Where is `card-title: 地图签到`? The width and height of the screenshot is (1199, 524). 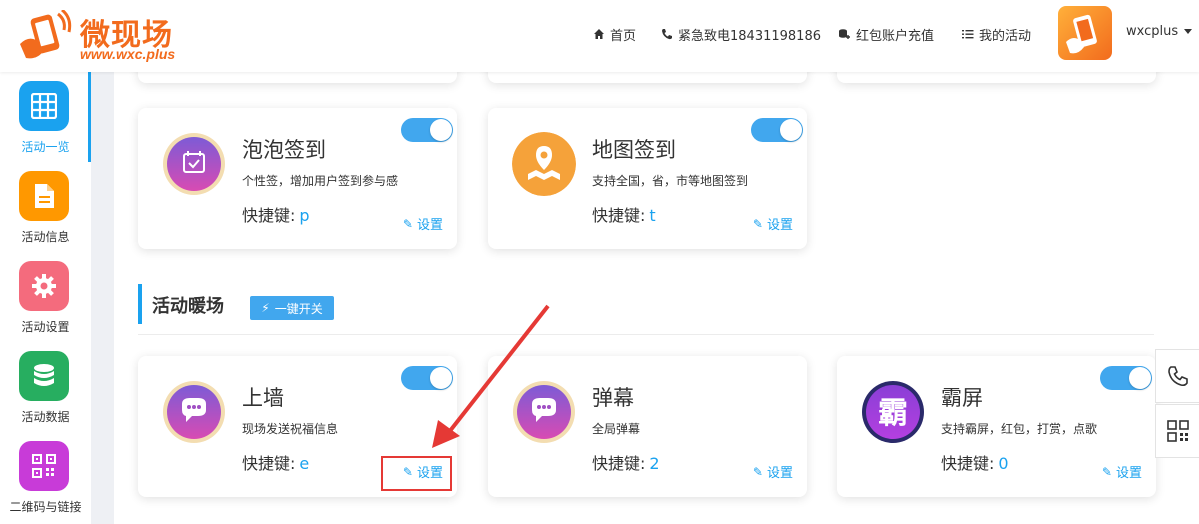
card-title: 地图签到 is located at coordinates (634, 150).